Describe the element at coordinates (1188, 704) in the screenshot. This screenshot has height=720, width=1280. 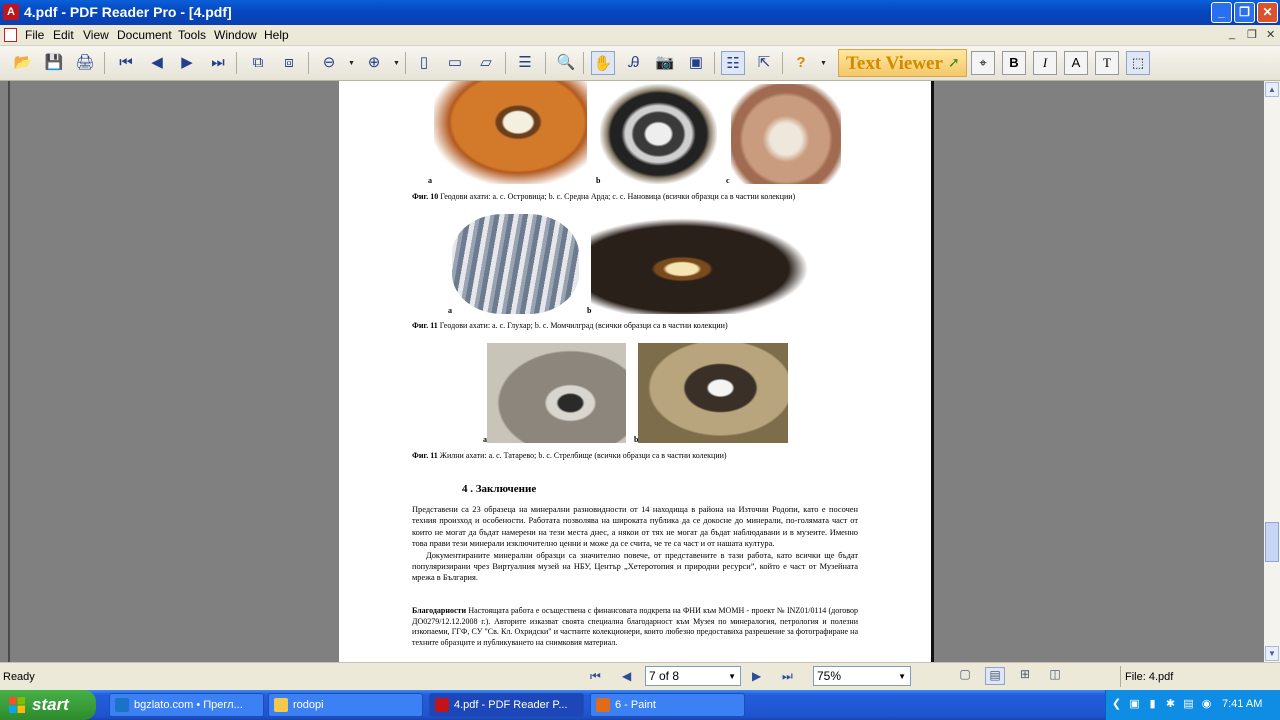
I see `pdf-tray-icon: ▤` at that location.